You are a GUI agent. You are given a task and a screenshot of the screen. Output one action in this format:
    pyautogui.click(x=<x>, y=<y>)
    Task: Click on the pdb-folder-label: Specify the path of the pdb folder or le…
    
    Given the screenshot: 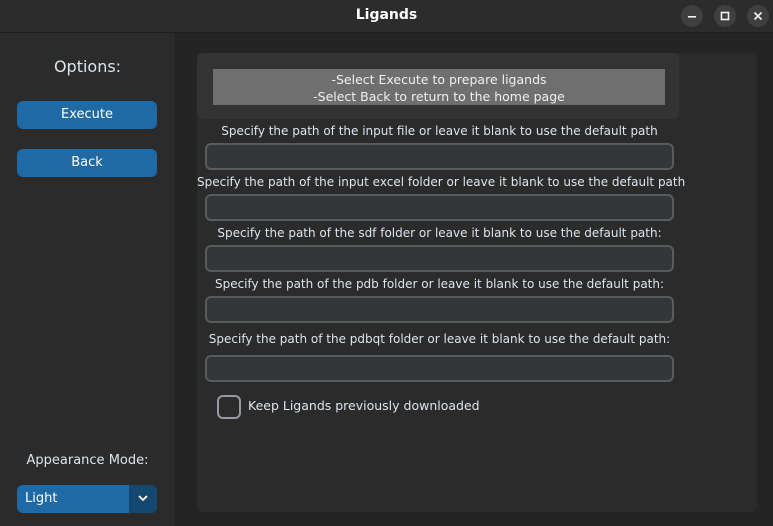 What is the action you would take?
    pyautogui.click(x=439, y=284)
    